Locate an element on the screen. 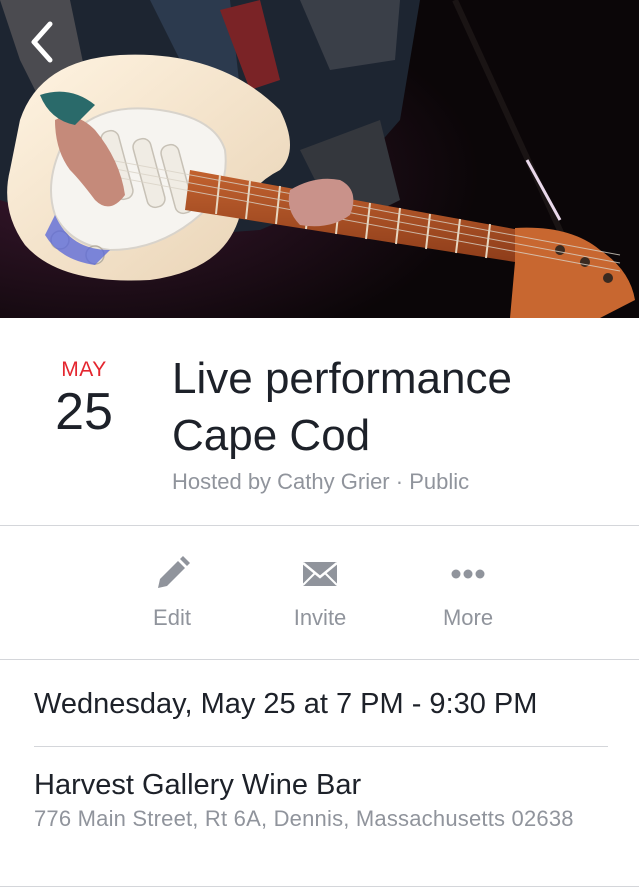 The height and width of the screenshot is (893, 639). back-button is located at coordinates (42, 42).